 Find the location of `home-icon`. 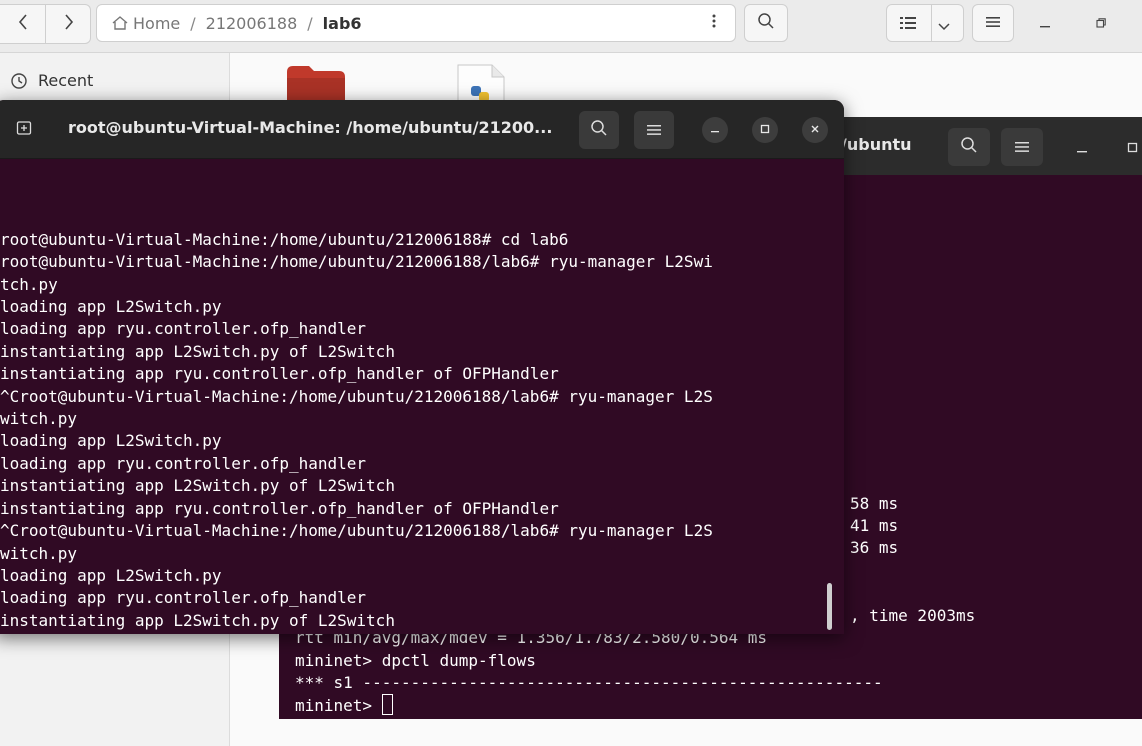

home-icon is located at coordinates (120, 23).